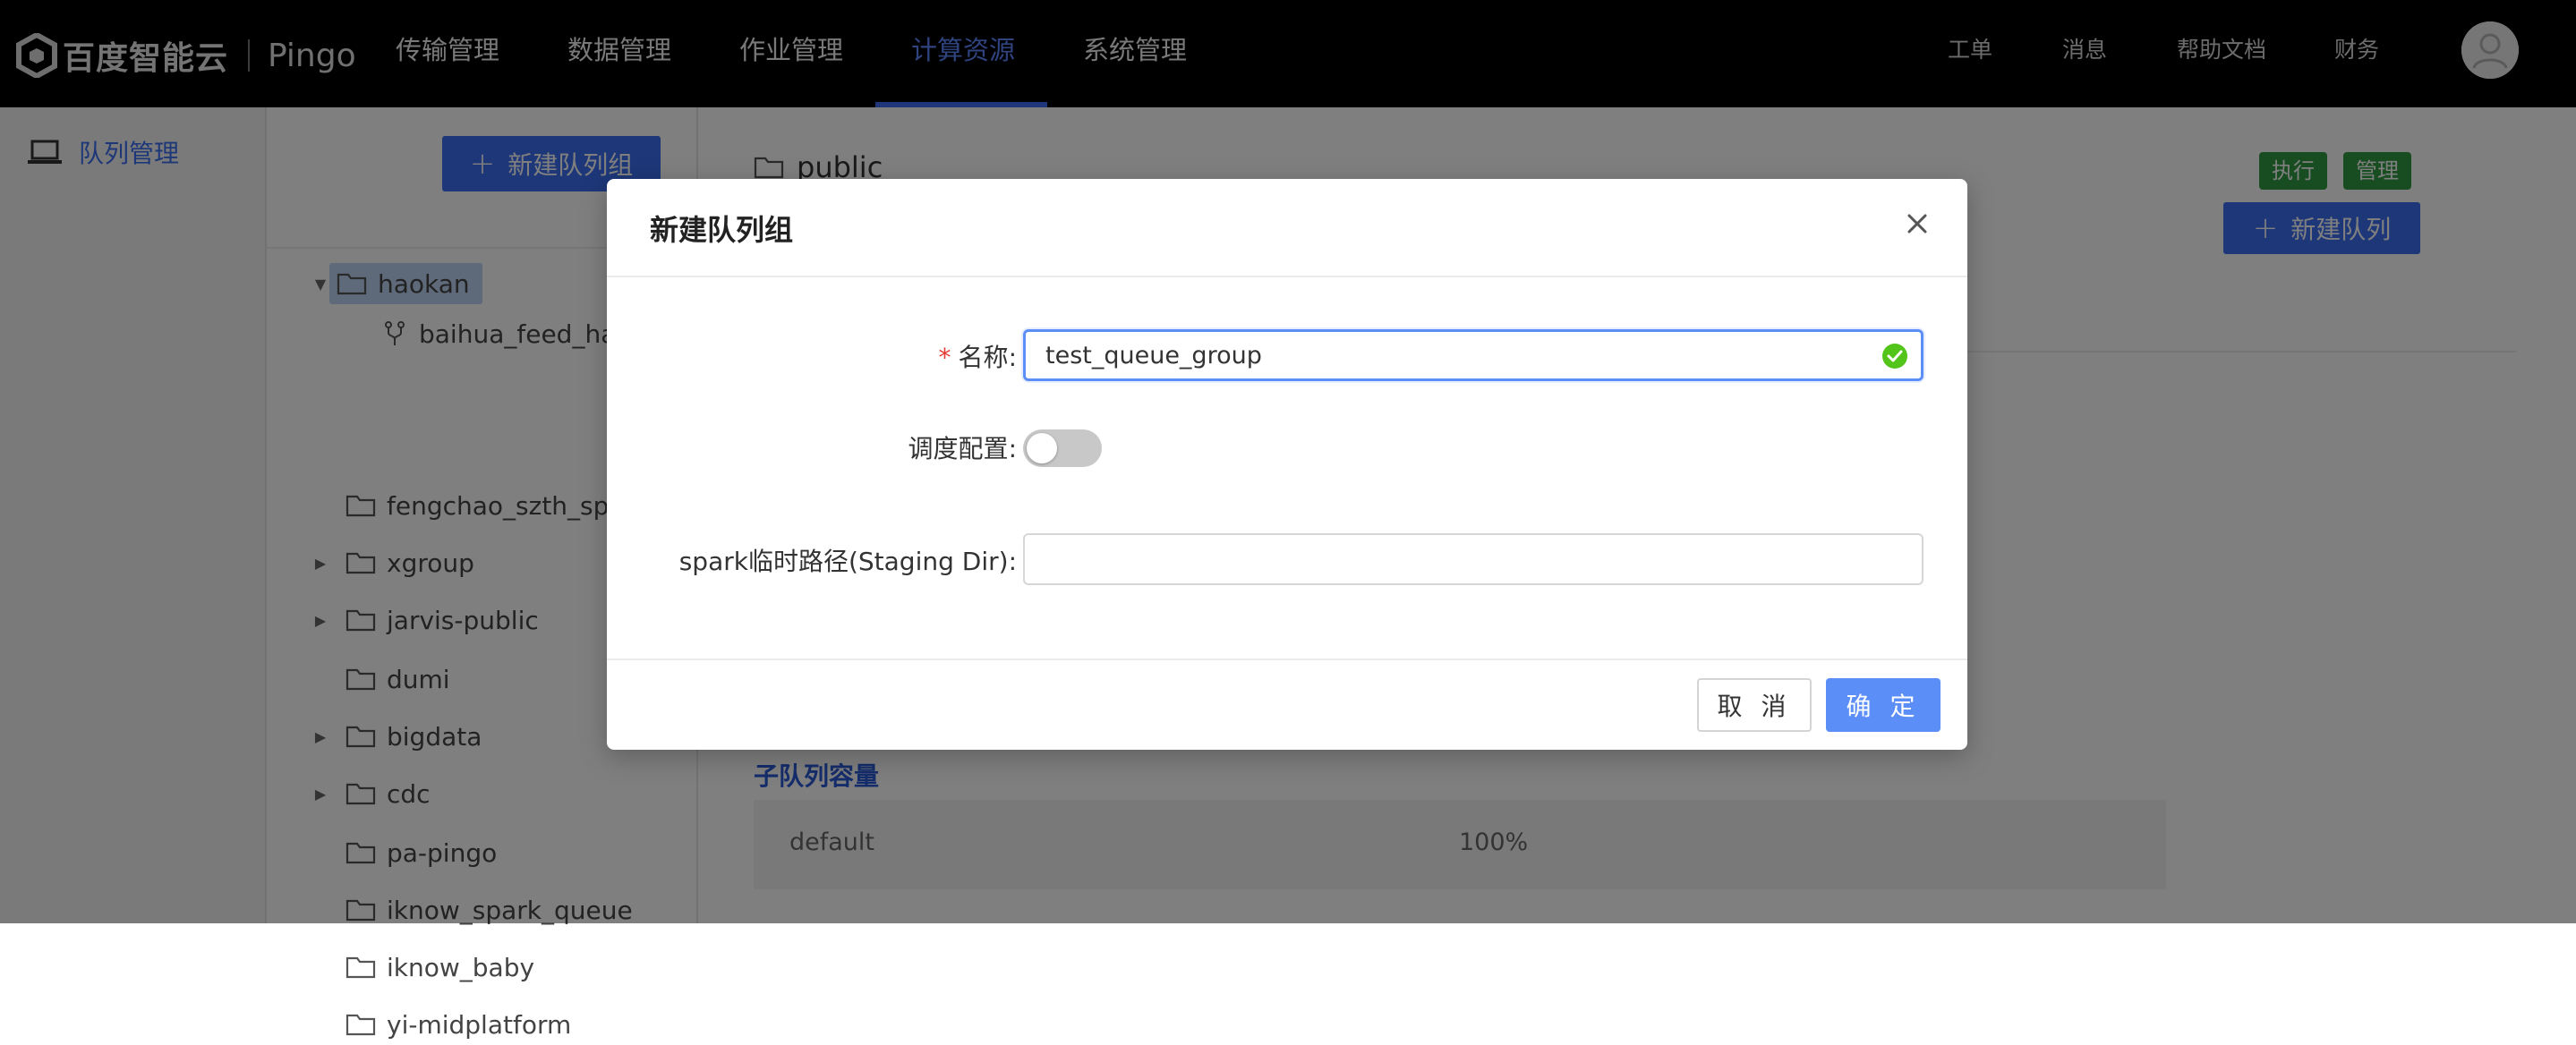  I want to click on tree-node-yi-midplatform: yi-midplatform, so click(441, 1024).